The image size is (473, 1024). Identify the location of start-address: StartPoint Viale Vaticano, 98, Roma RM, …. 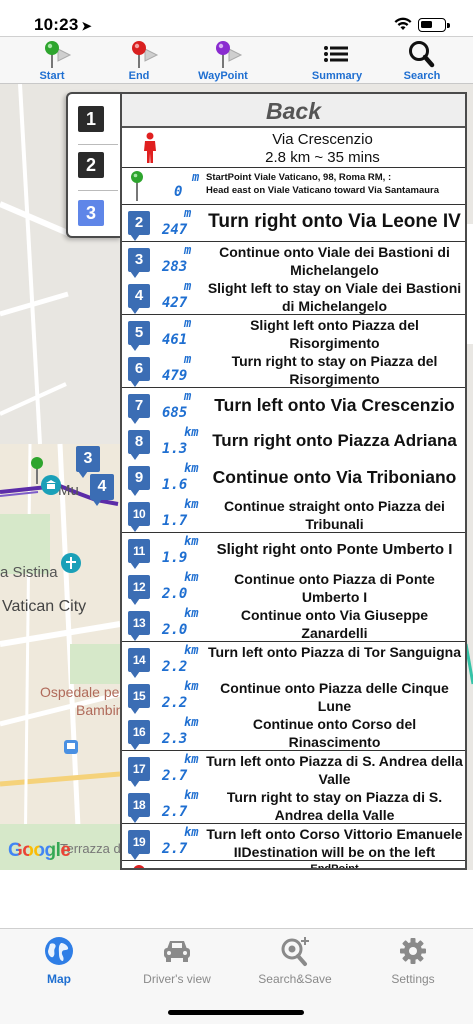
(299, 177).